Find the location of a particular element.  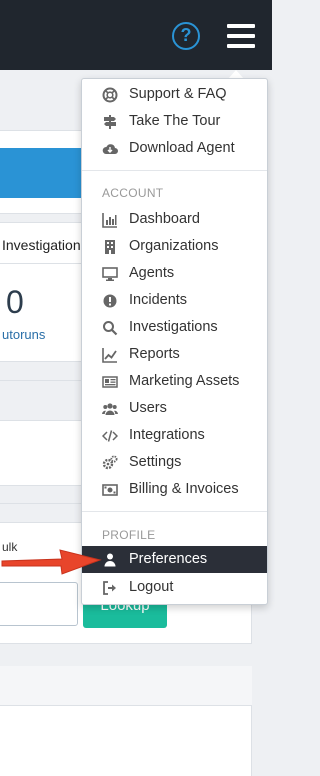

menu-item-label: Investigations is located at coordinates (173, 327).